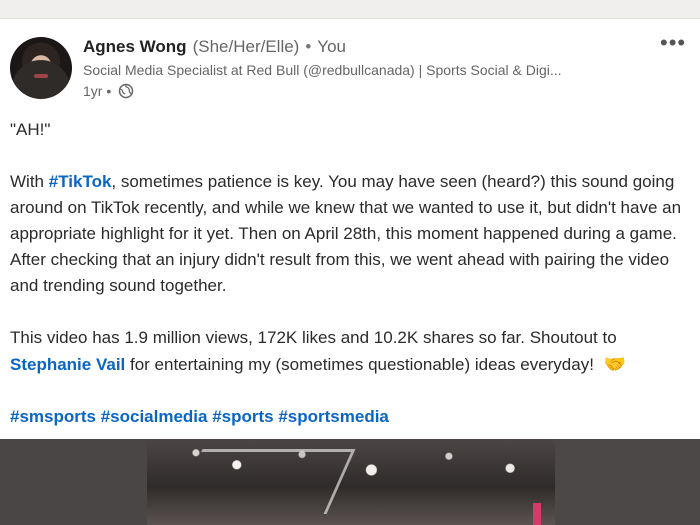  What do you see at coordinates (264, 481) in the screenshot?
I see `video-railing` at bounding box center [264, 481].